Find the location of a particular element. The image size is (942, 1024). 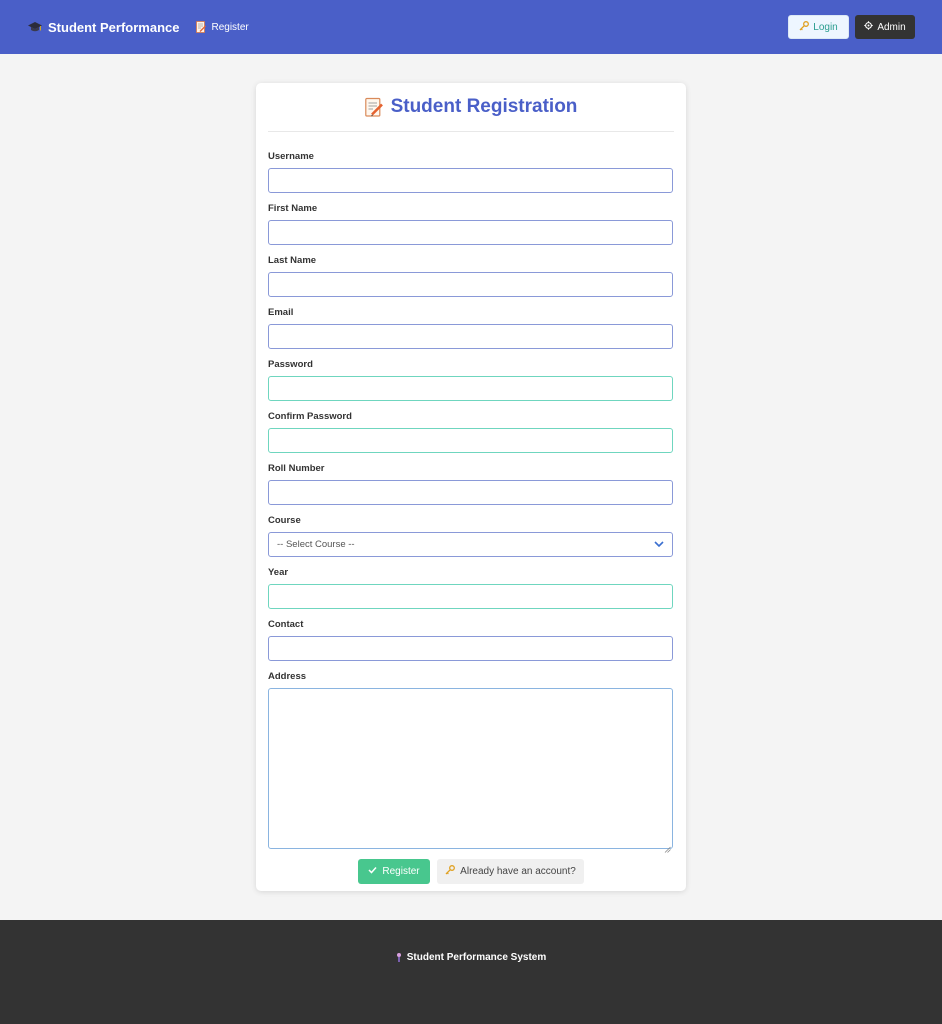

roll-number-label: Roll Number is located at coordinates (296, 468).